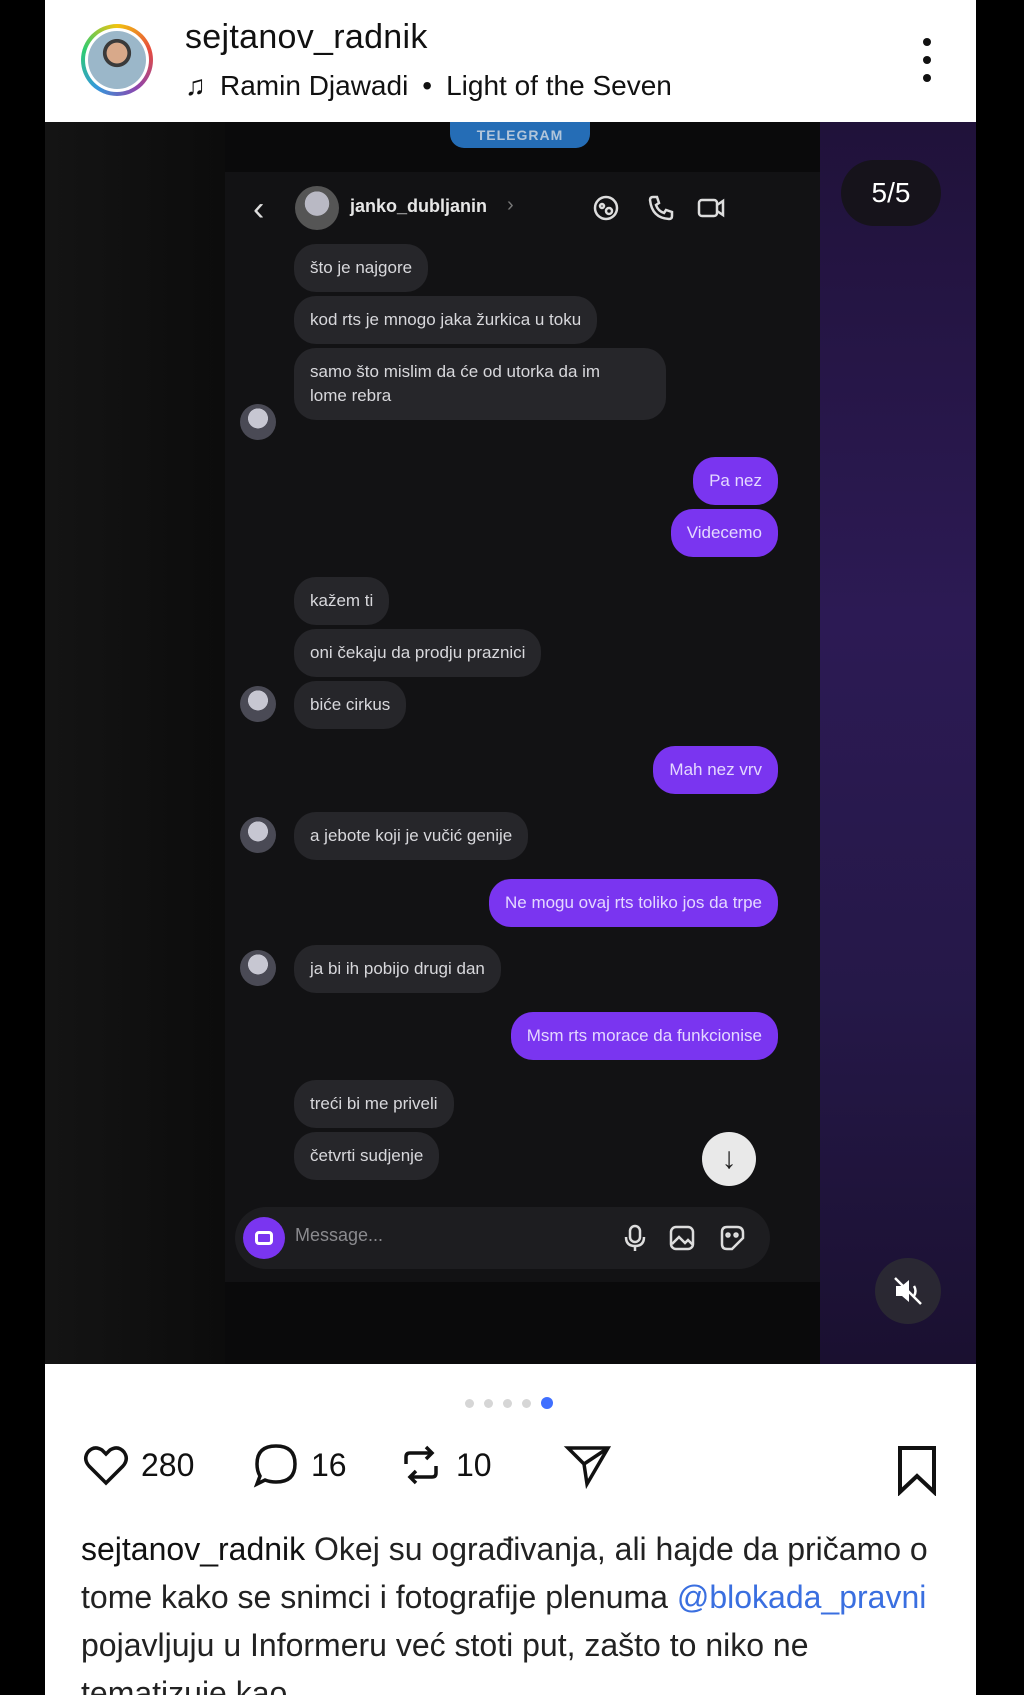  I want to click on media-background-right, so click(896, 743).